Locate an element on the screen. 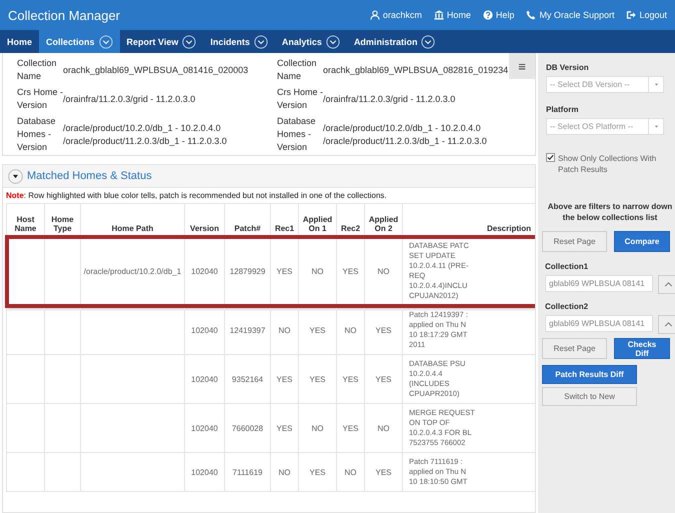 The width and height of the screenshot is (675, 513). header-link: Home is located at coordinates (452, 15).